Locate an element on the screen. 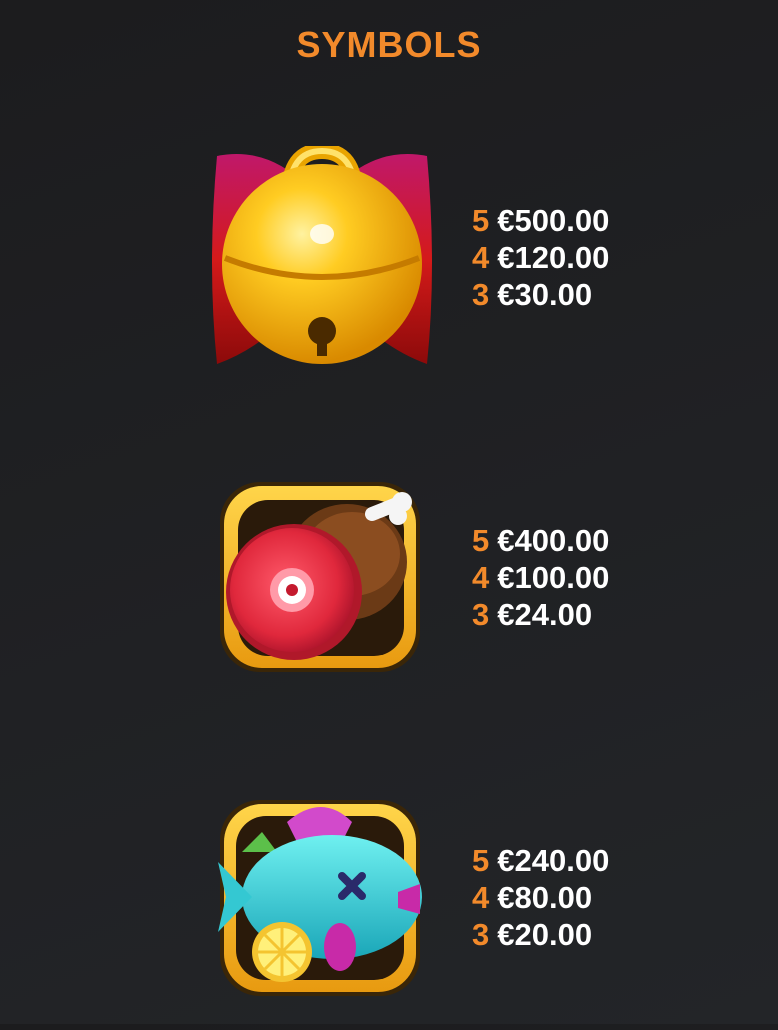  payout-line: 3 €24.00 is located at coordinates (540, 614).